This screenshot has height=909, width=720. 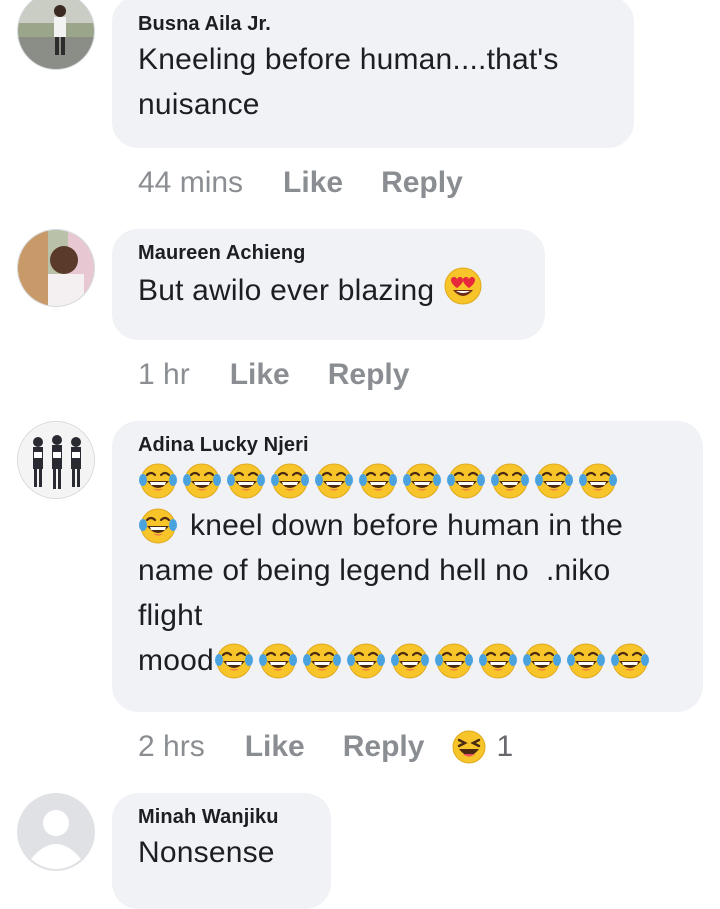 What do you see at coordinates (374, 24) in the screenshot?
I see `author-name: Busna Aila Jr.` at bounding box center [374, 24].